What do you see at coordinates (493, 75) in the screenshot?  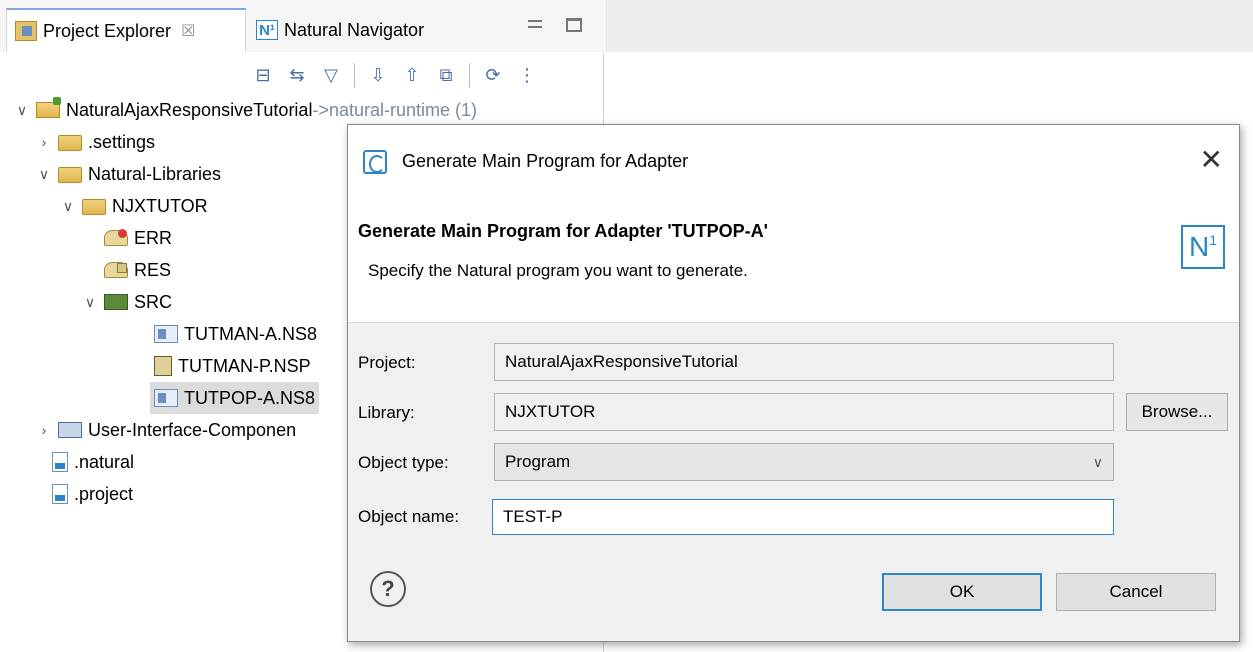 I see `refresh-icon: ⟳` at bounding box center [493, 75].